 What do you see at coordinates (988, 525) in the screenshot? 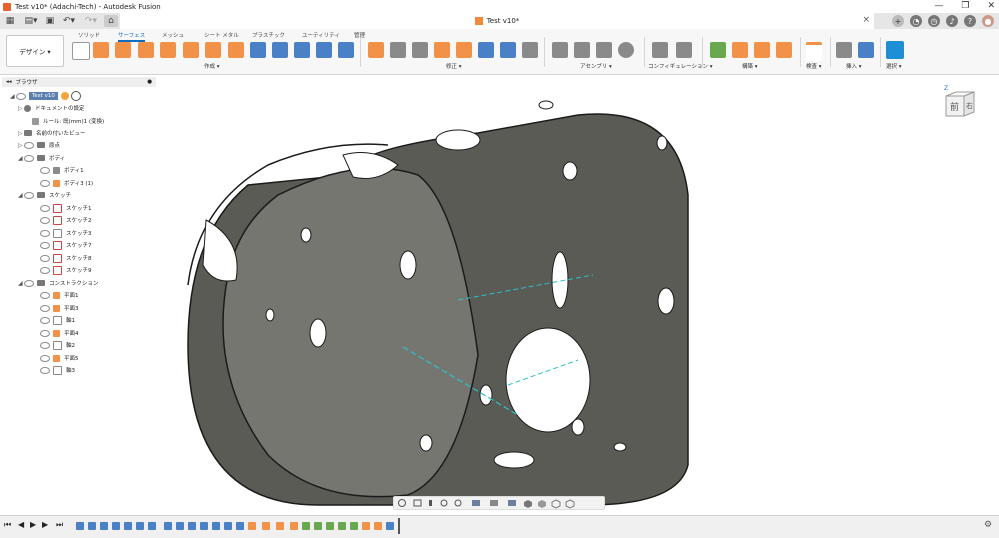
I see `timeline-settings-icon: ⚙` at bounding box center [988, 525].